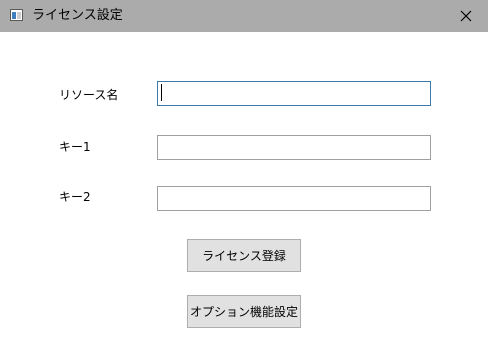 Image resolution: width=488 pixels, height=351 pixels. I want to click on title-bar: ライセンス設定, so click(244, 16).